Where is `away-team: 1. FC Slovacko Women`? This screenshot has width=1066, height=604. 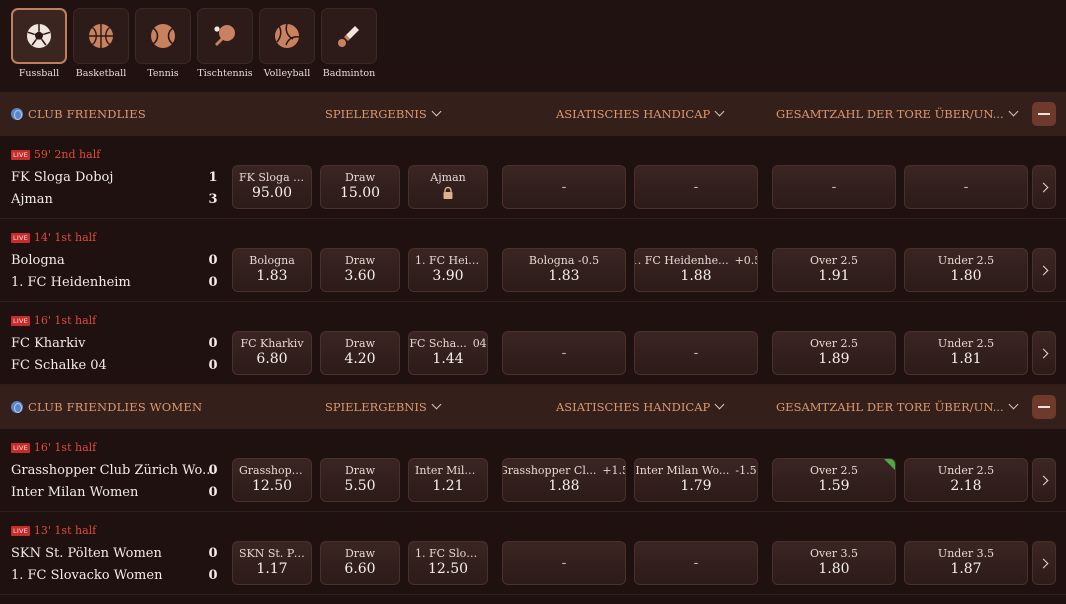
away-team: 1. FC Slovacko Women is located at coordinates (86, 575).